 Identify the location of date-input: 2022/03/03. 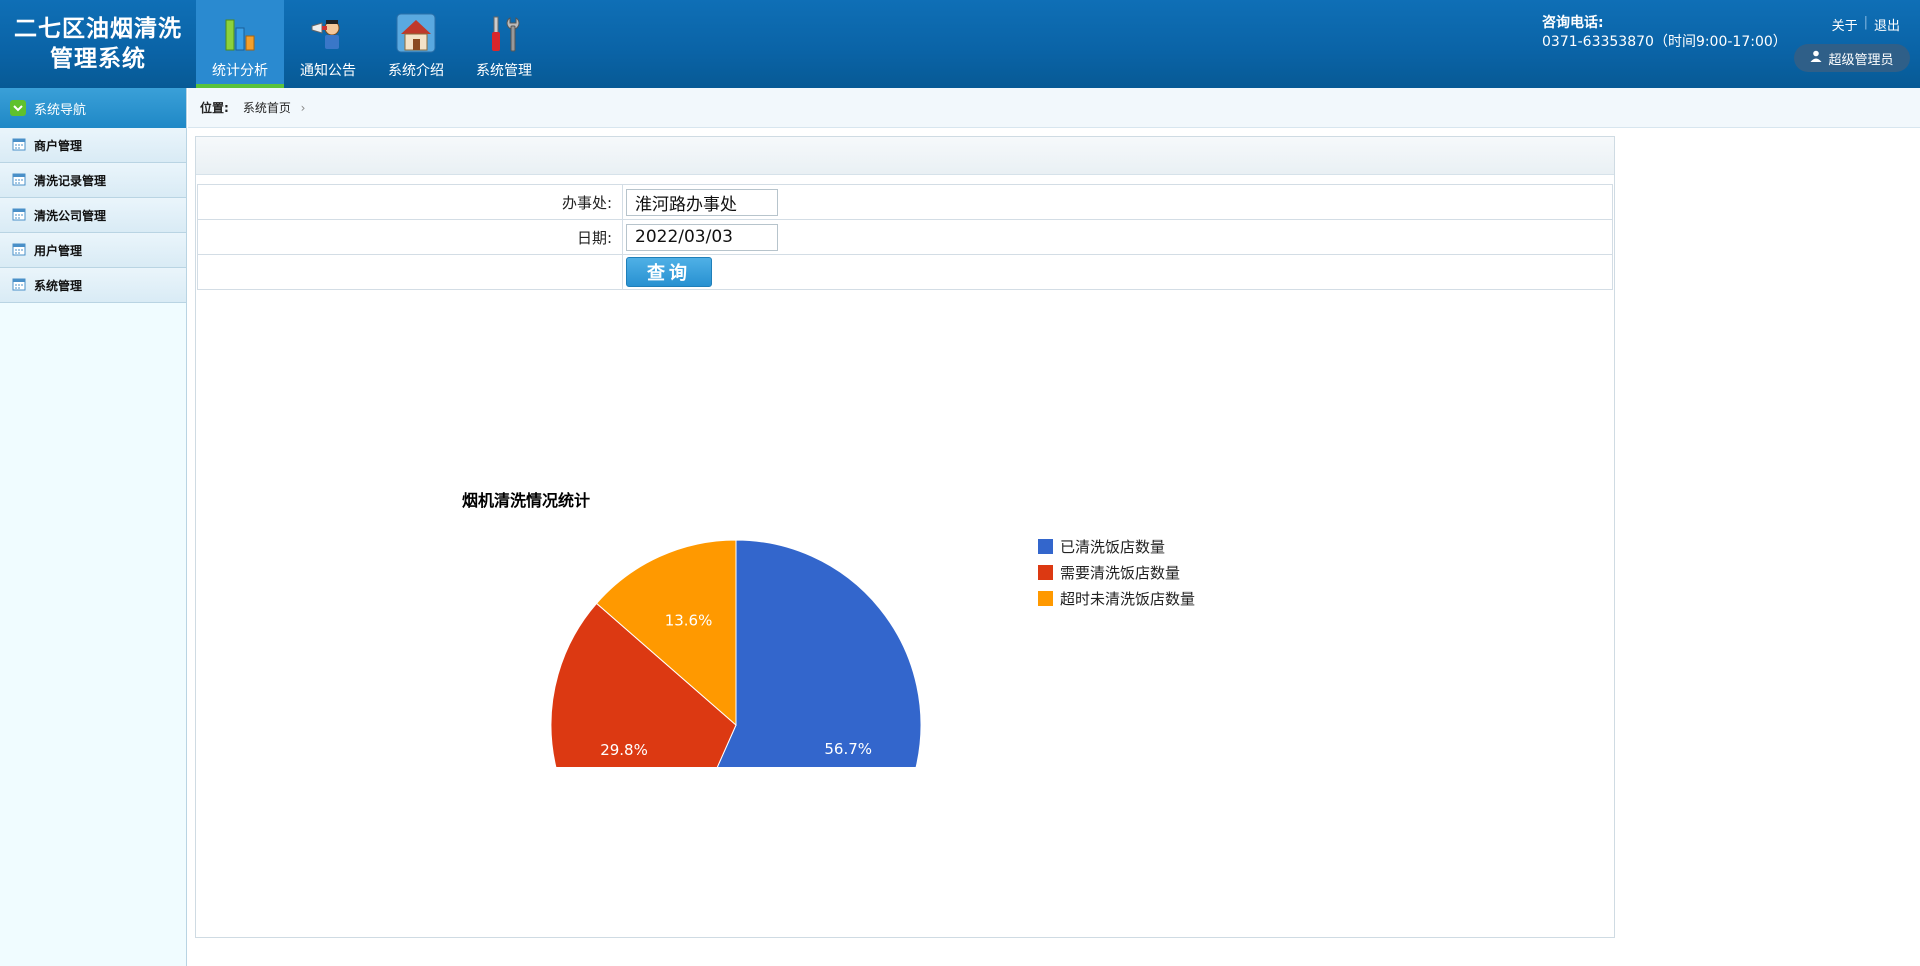
(702, 237).